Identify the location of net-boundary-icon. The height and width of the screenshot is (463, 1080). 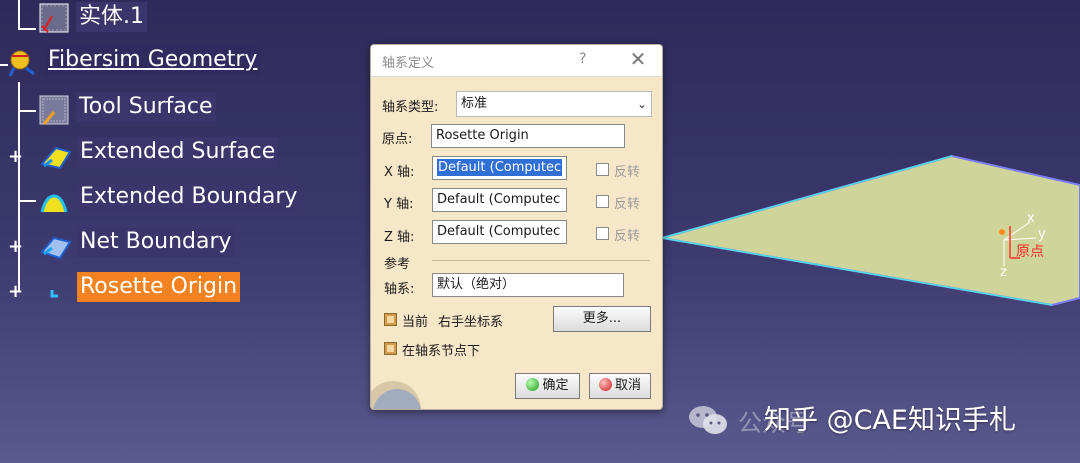
(56, 248).